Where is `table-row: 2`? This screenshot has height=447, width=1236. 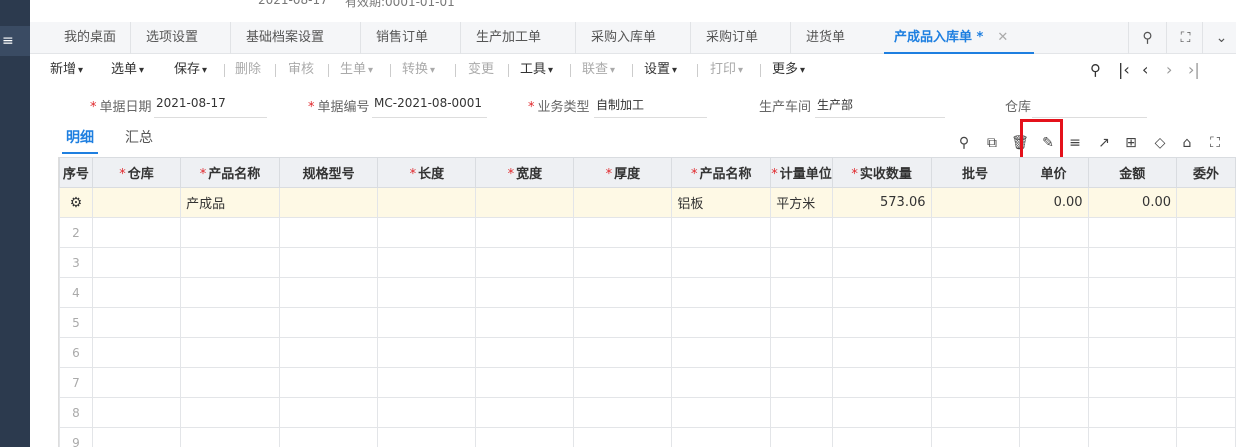 table-row: 2 is located at coordinates (647, 232).